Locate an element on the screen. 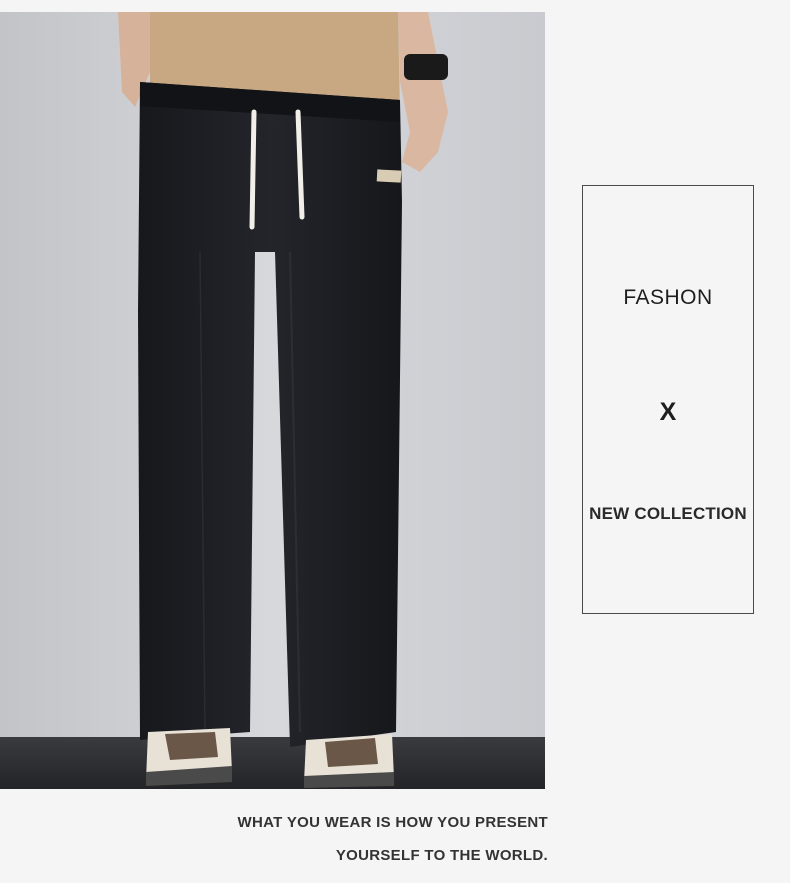 This screenshot has width=790, height=883. collection-card: FASHON X NEW COLLECTION is located at coordinates (668, 399).